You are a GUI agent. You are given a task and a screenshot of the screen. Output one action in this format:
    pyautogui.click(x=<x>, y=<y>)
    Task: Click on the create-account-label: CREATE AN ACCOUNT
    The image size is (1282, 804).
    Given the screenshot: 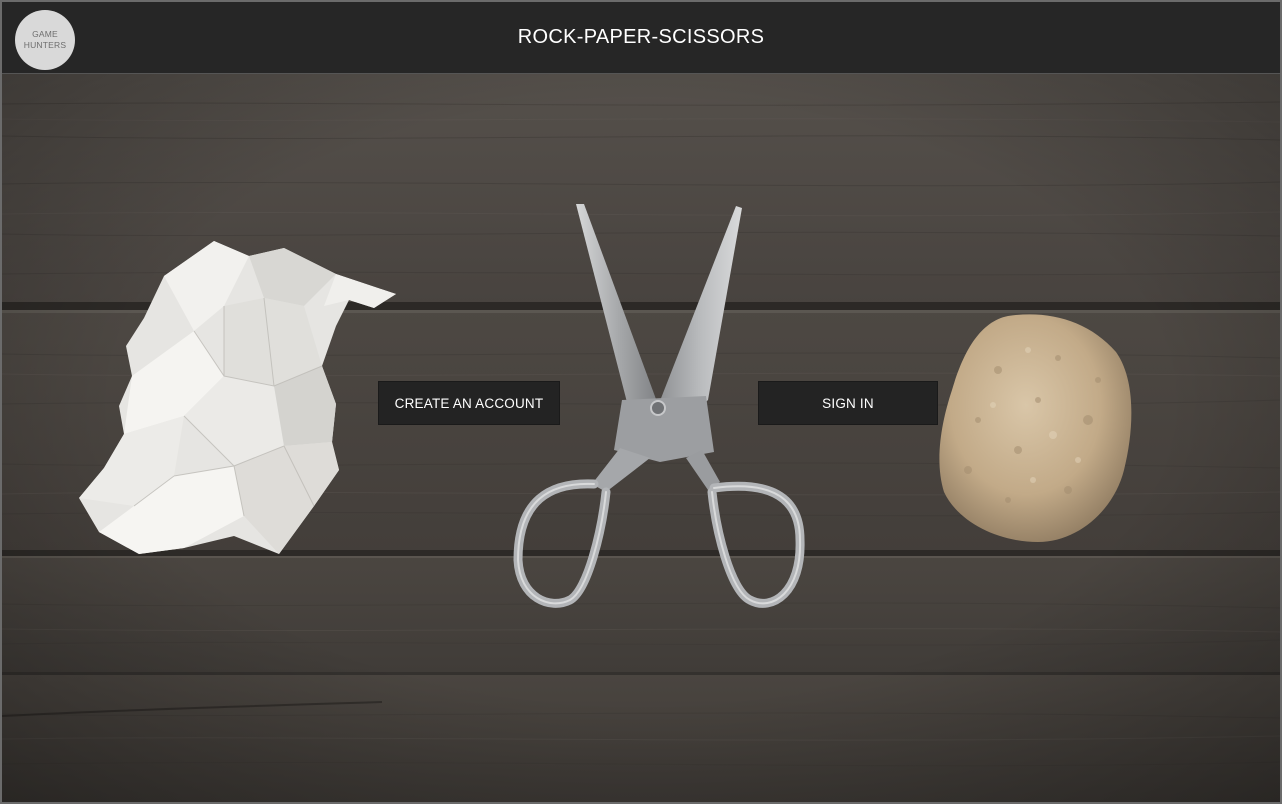 What is the action you would take?
    pyautogui.click(x=469, y=403)
    